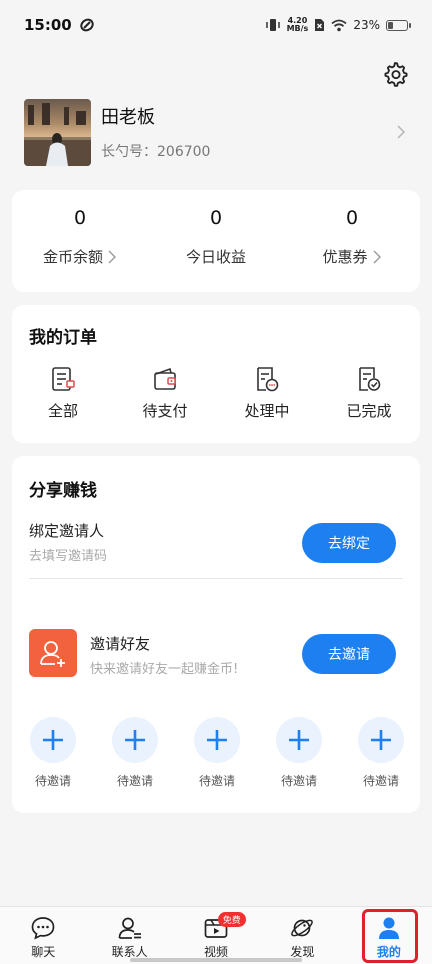 Image resolution: width=432 pixels, height=964 pixels. What do you see at coordinates (267, 393) in the screenshot?
I see `order-processing: 处理中` at bounding box center [267, 393].